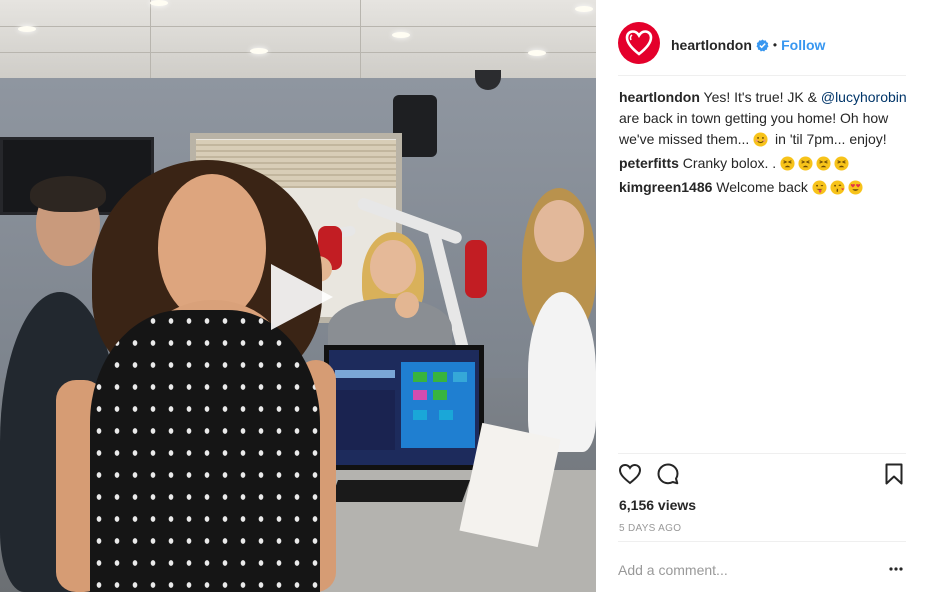  What do you see at coordinates (205, 451) in the screenshot?
I see `polka-dot-dress` at bounding box center [205, 451].